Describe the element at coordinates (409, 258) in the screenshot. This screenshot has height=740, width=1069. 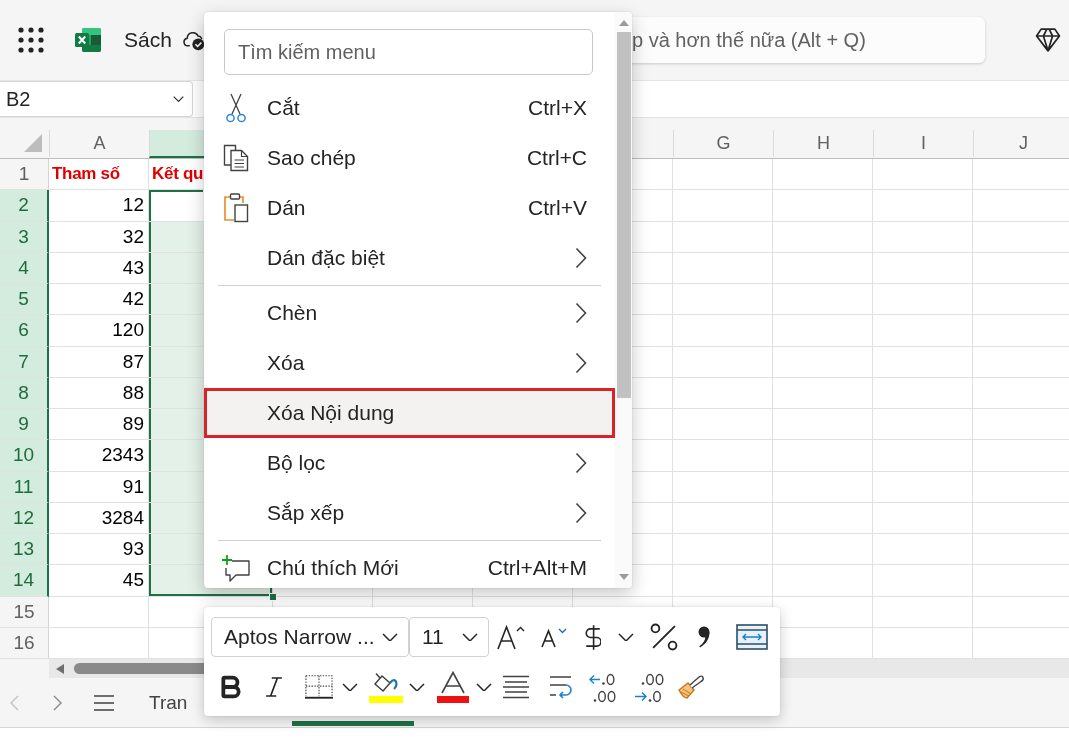
I see `menu-item: Dán đặc biệt` at that location.